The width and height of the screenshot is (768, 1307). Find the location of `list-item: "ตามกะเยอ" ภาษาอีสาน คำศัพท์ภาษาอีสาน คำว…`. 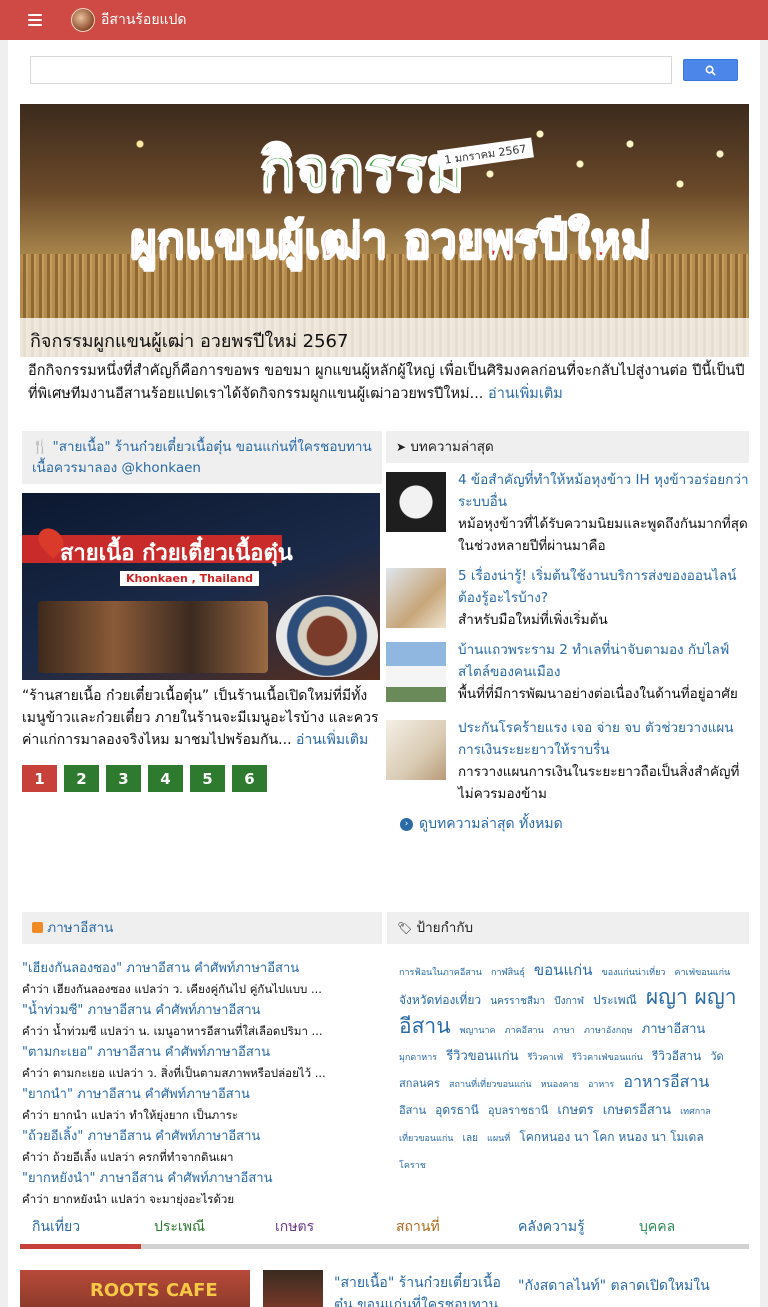

list-item: "ตามกะเยอ" ภาษาอีสาน คำศัพท์ภาษาอีสาน คำว… is located at coordinates (202, 1063).